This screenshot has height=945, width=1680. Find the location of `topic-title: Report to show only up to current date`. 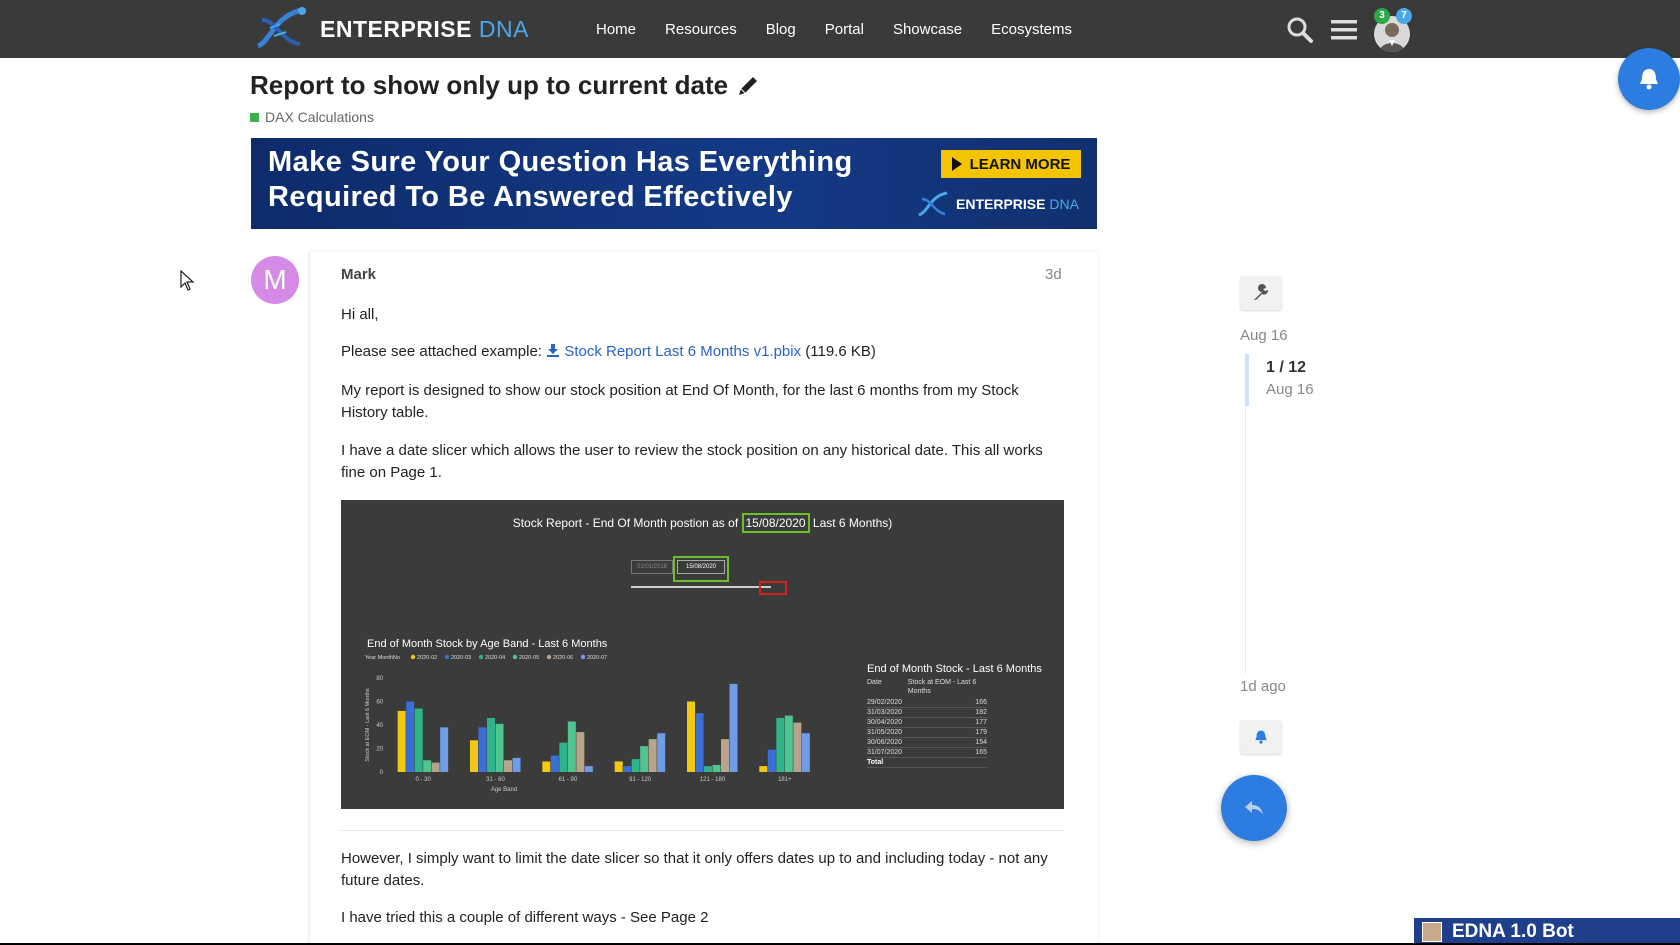

topic-title: Report to show only up to current date is located at coordinates (505, 85).